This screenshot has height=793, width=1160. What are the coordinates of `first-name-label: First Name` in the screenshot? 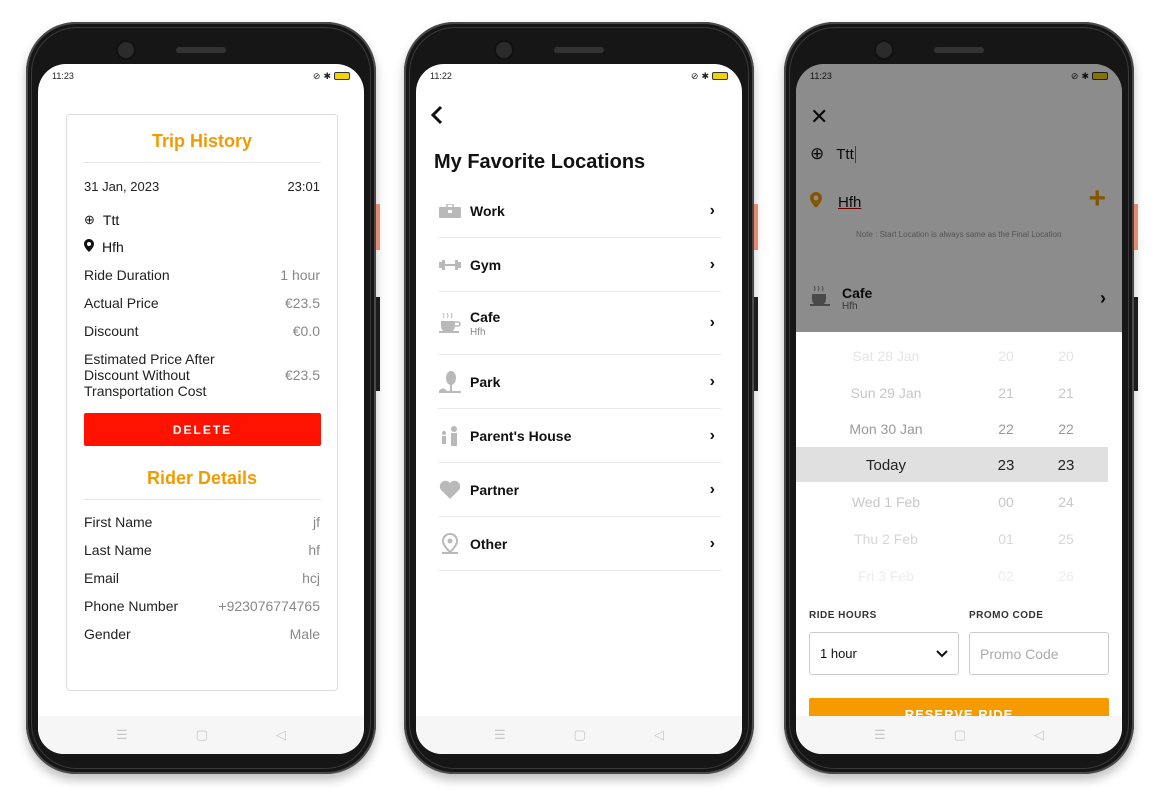 It's located at (118, 522).